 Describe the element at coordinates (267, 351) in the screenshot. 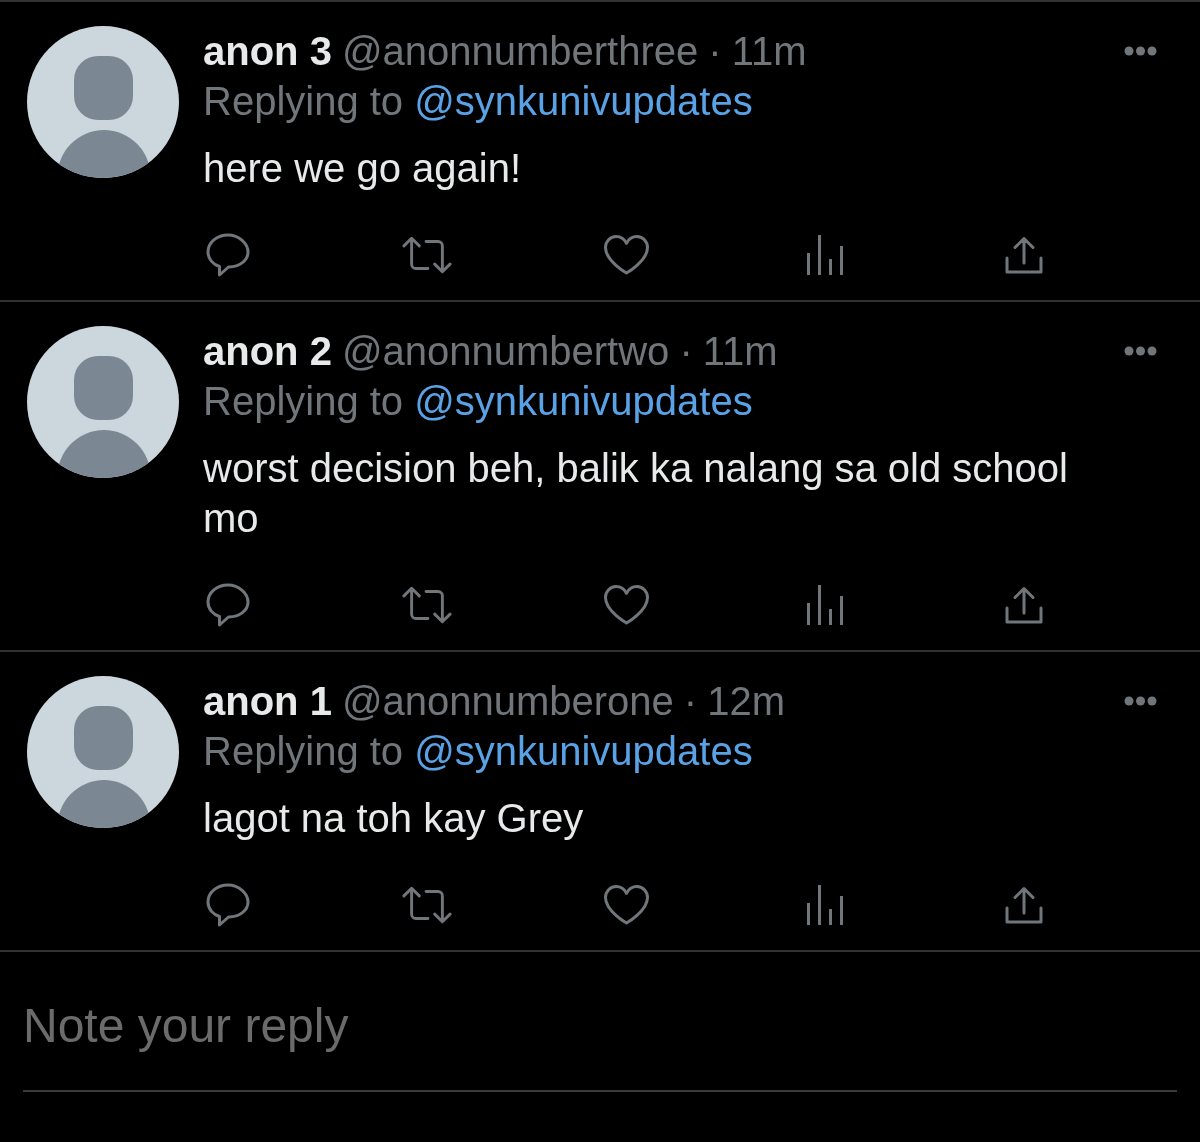

I see `author-name: anon 2` at that location.